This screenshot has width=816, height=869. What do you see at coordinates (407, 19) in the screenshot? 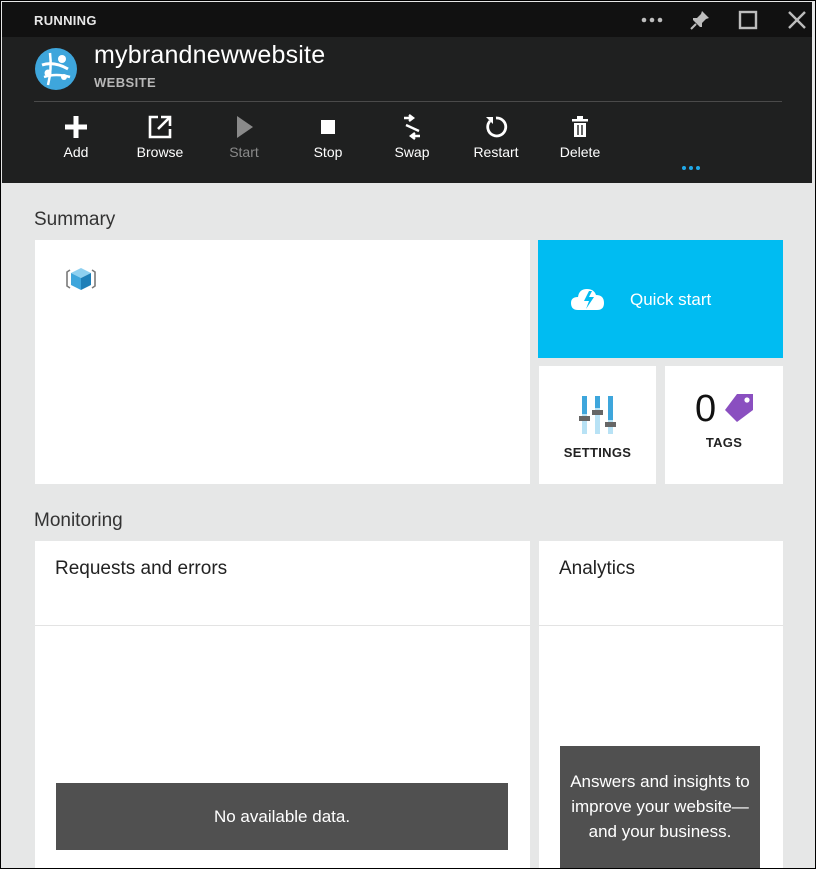
I see `blade-title-bar: RUNNING` at bounding box center [407, 19].